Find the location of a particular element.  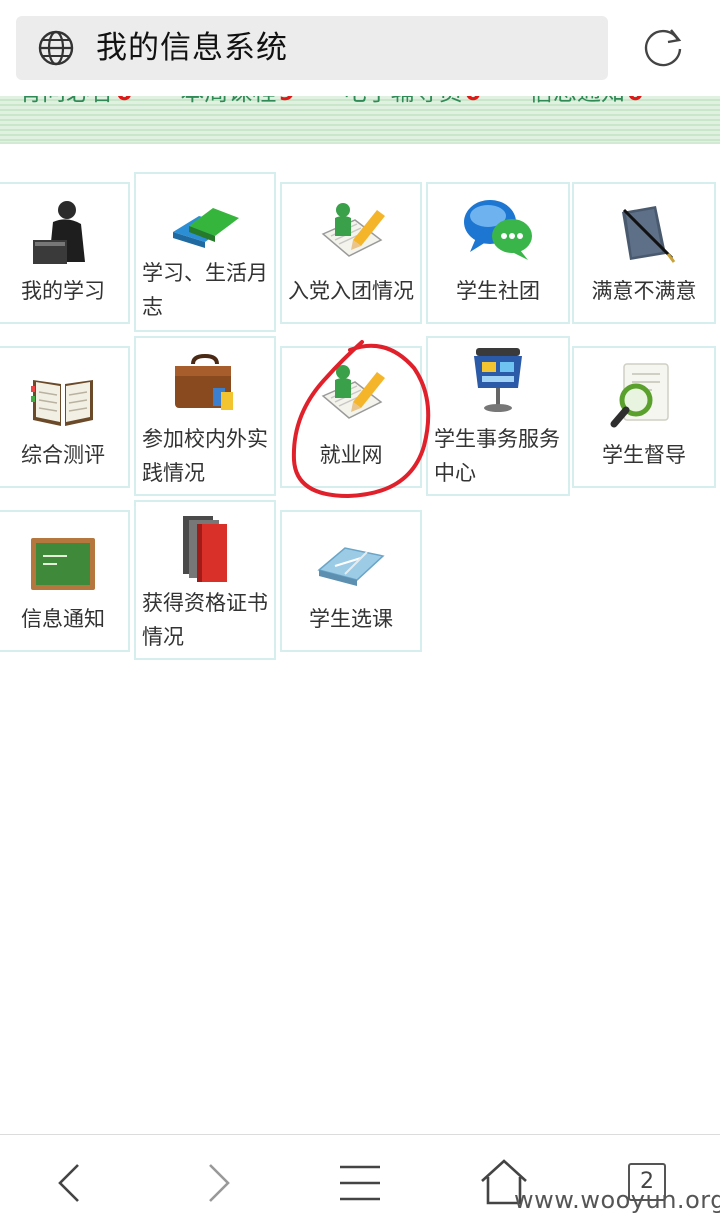

tile-label: 满意不满意 is located at coordinates (644, 291).